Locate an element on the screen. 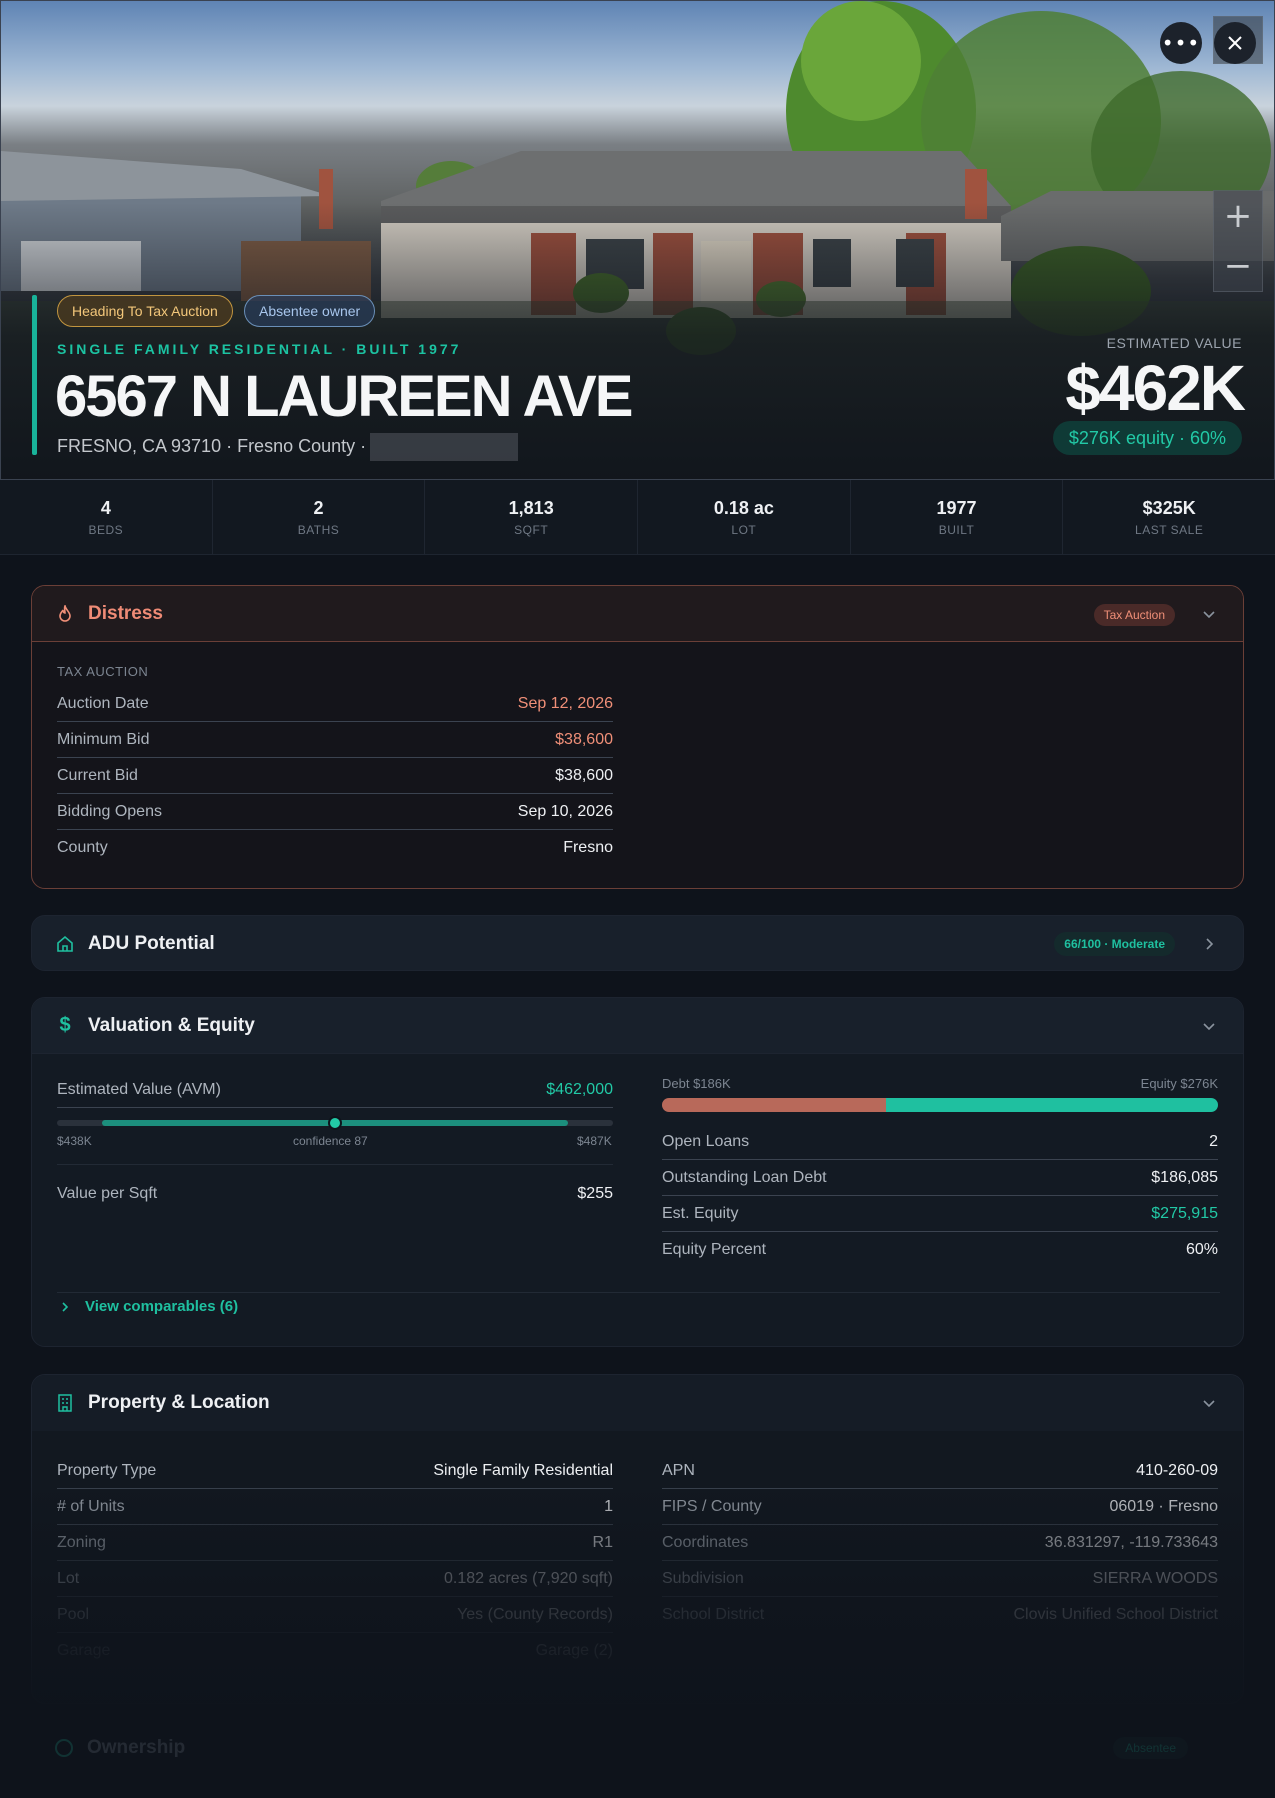 The image size is (1275, 1798). adu-title: ADU Potential is located at coordinates (151, 943).